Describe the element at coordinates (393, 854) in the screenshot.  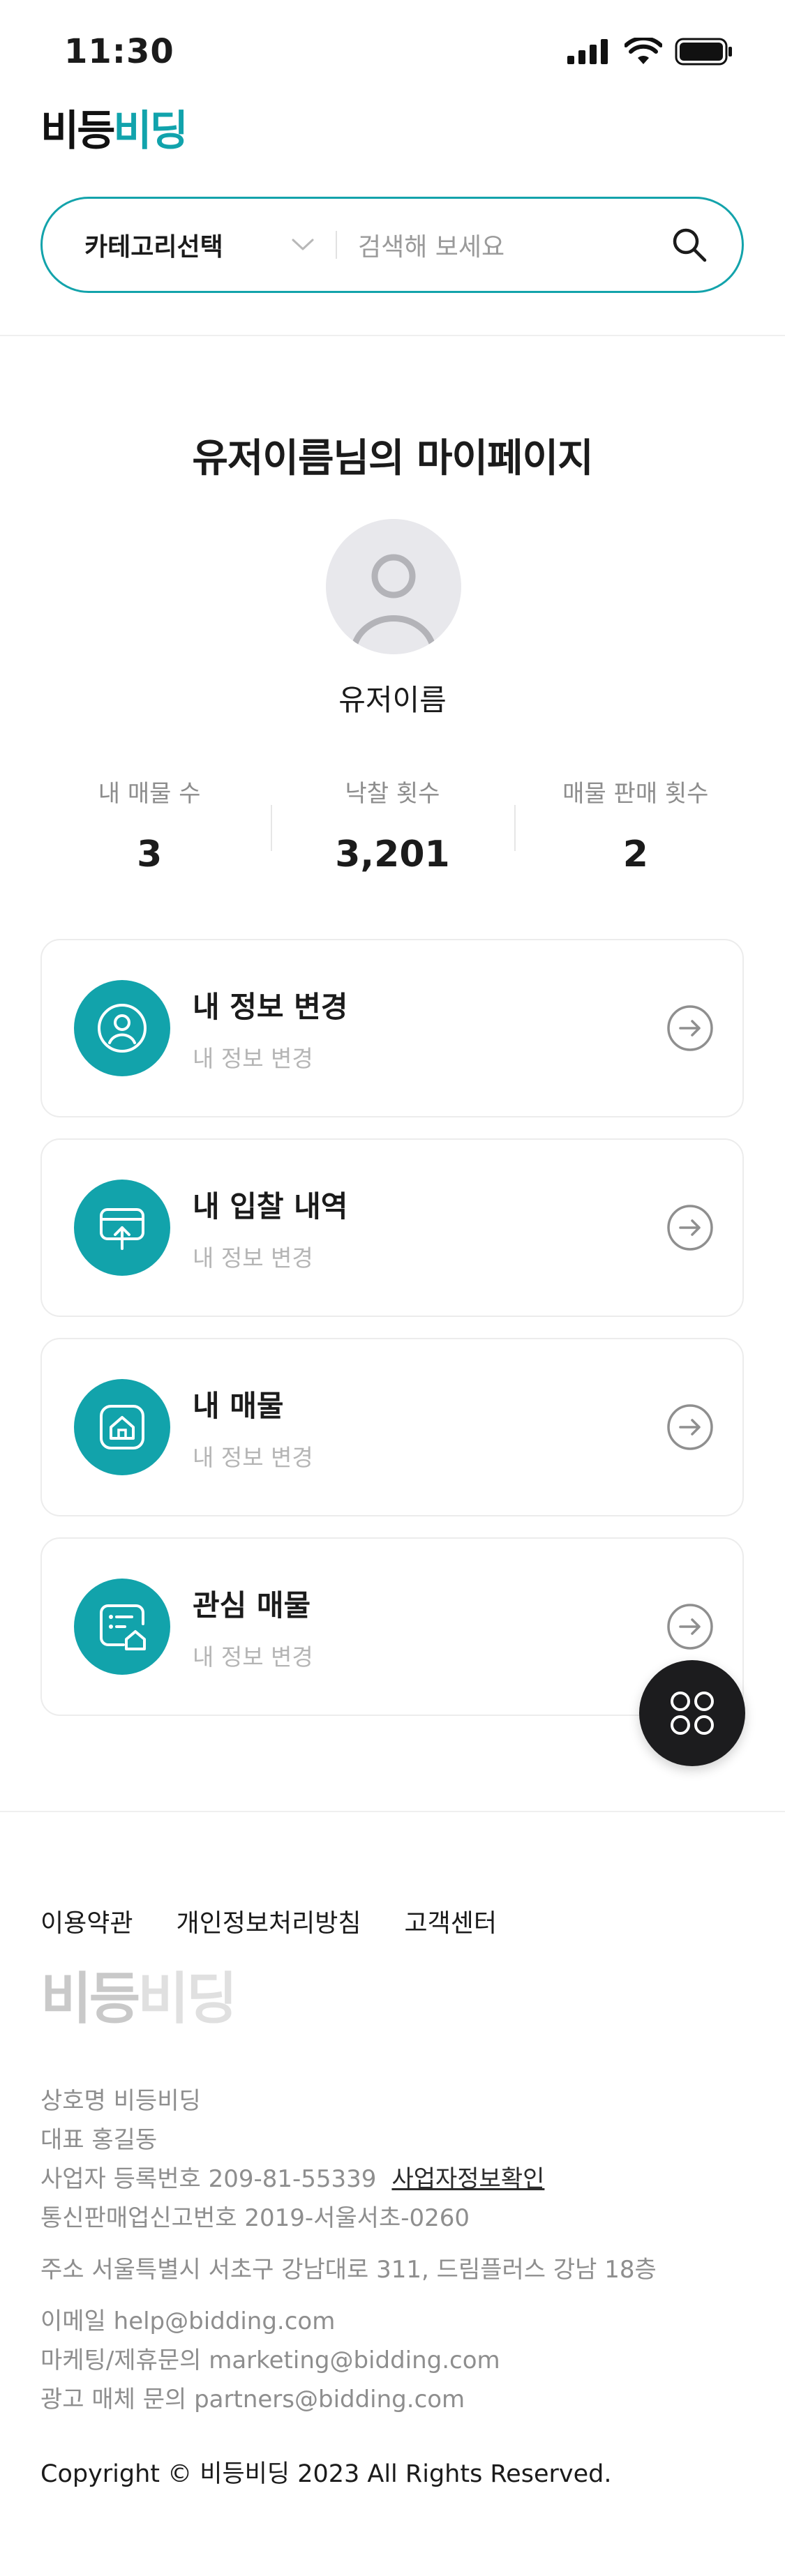
I see `stat-value: 3,201` at that location.